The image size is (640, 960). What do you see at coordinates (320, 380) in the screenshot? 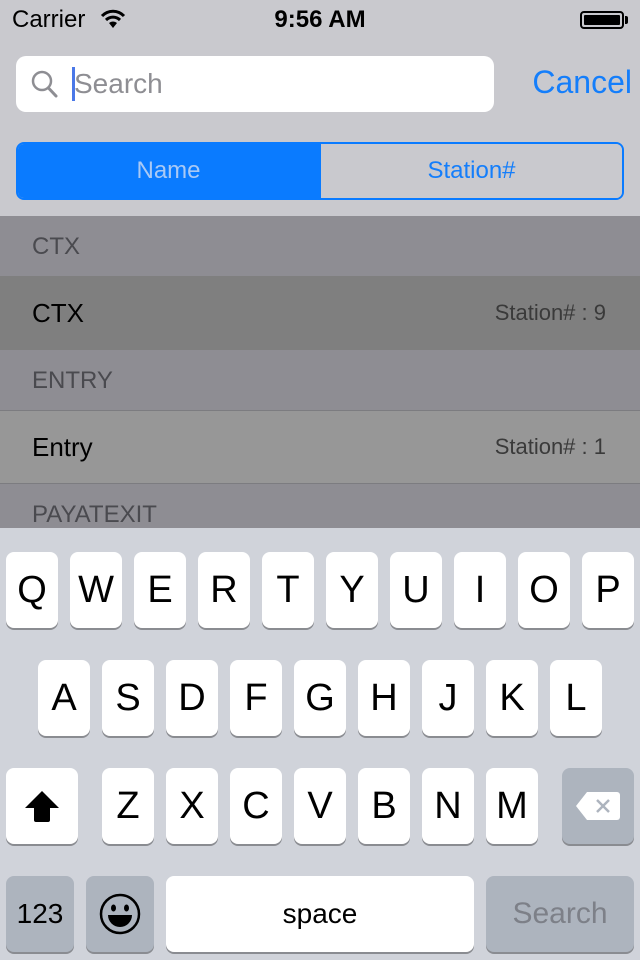
I see `section-header: ENTRY` at bounding box center [320, 380].